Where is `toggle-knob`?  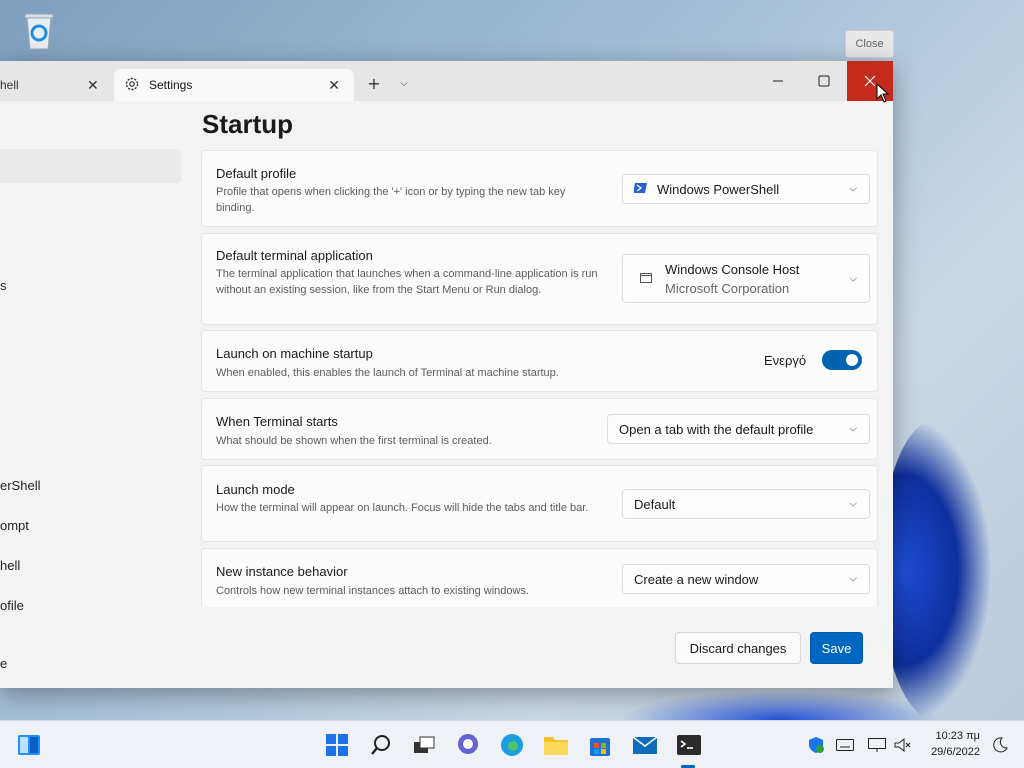 toggle-knob is located at coordinates (852, 360).